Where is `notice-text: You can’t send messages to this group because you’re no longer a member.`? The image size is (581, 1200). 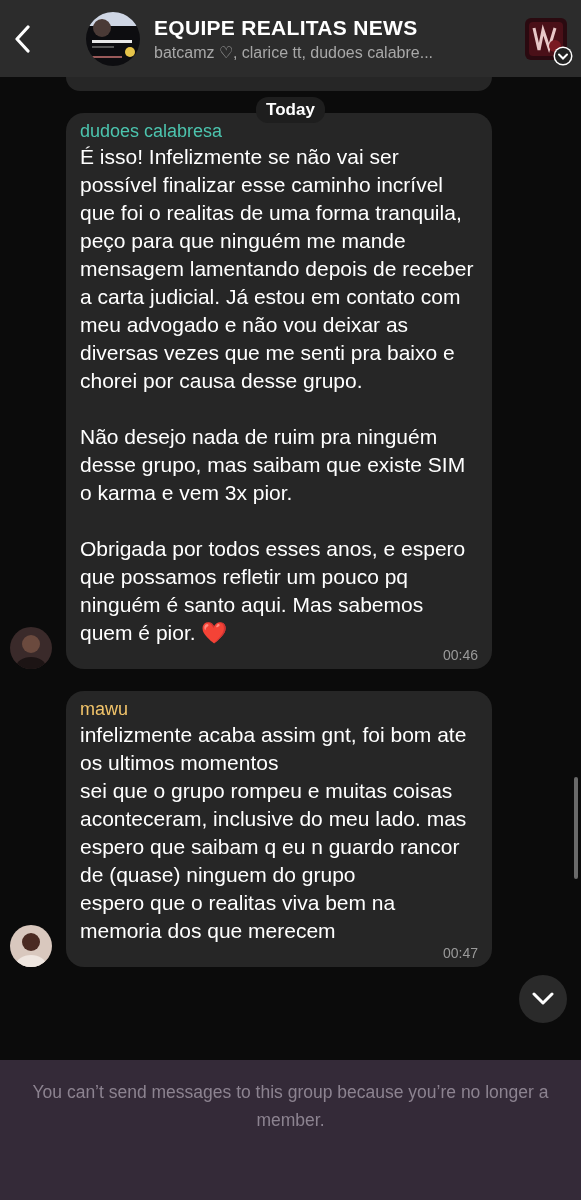 notice-text: You can’t send messages to this group because you’re no longer a member. is located at coordinates (290, 1106).